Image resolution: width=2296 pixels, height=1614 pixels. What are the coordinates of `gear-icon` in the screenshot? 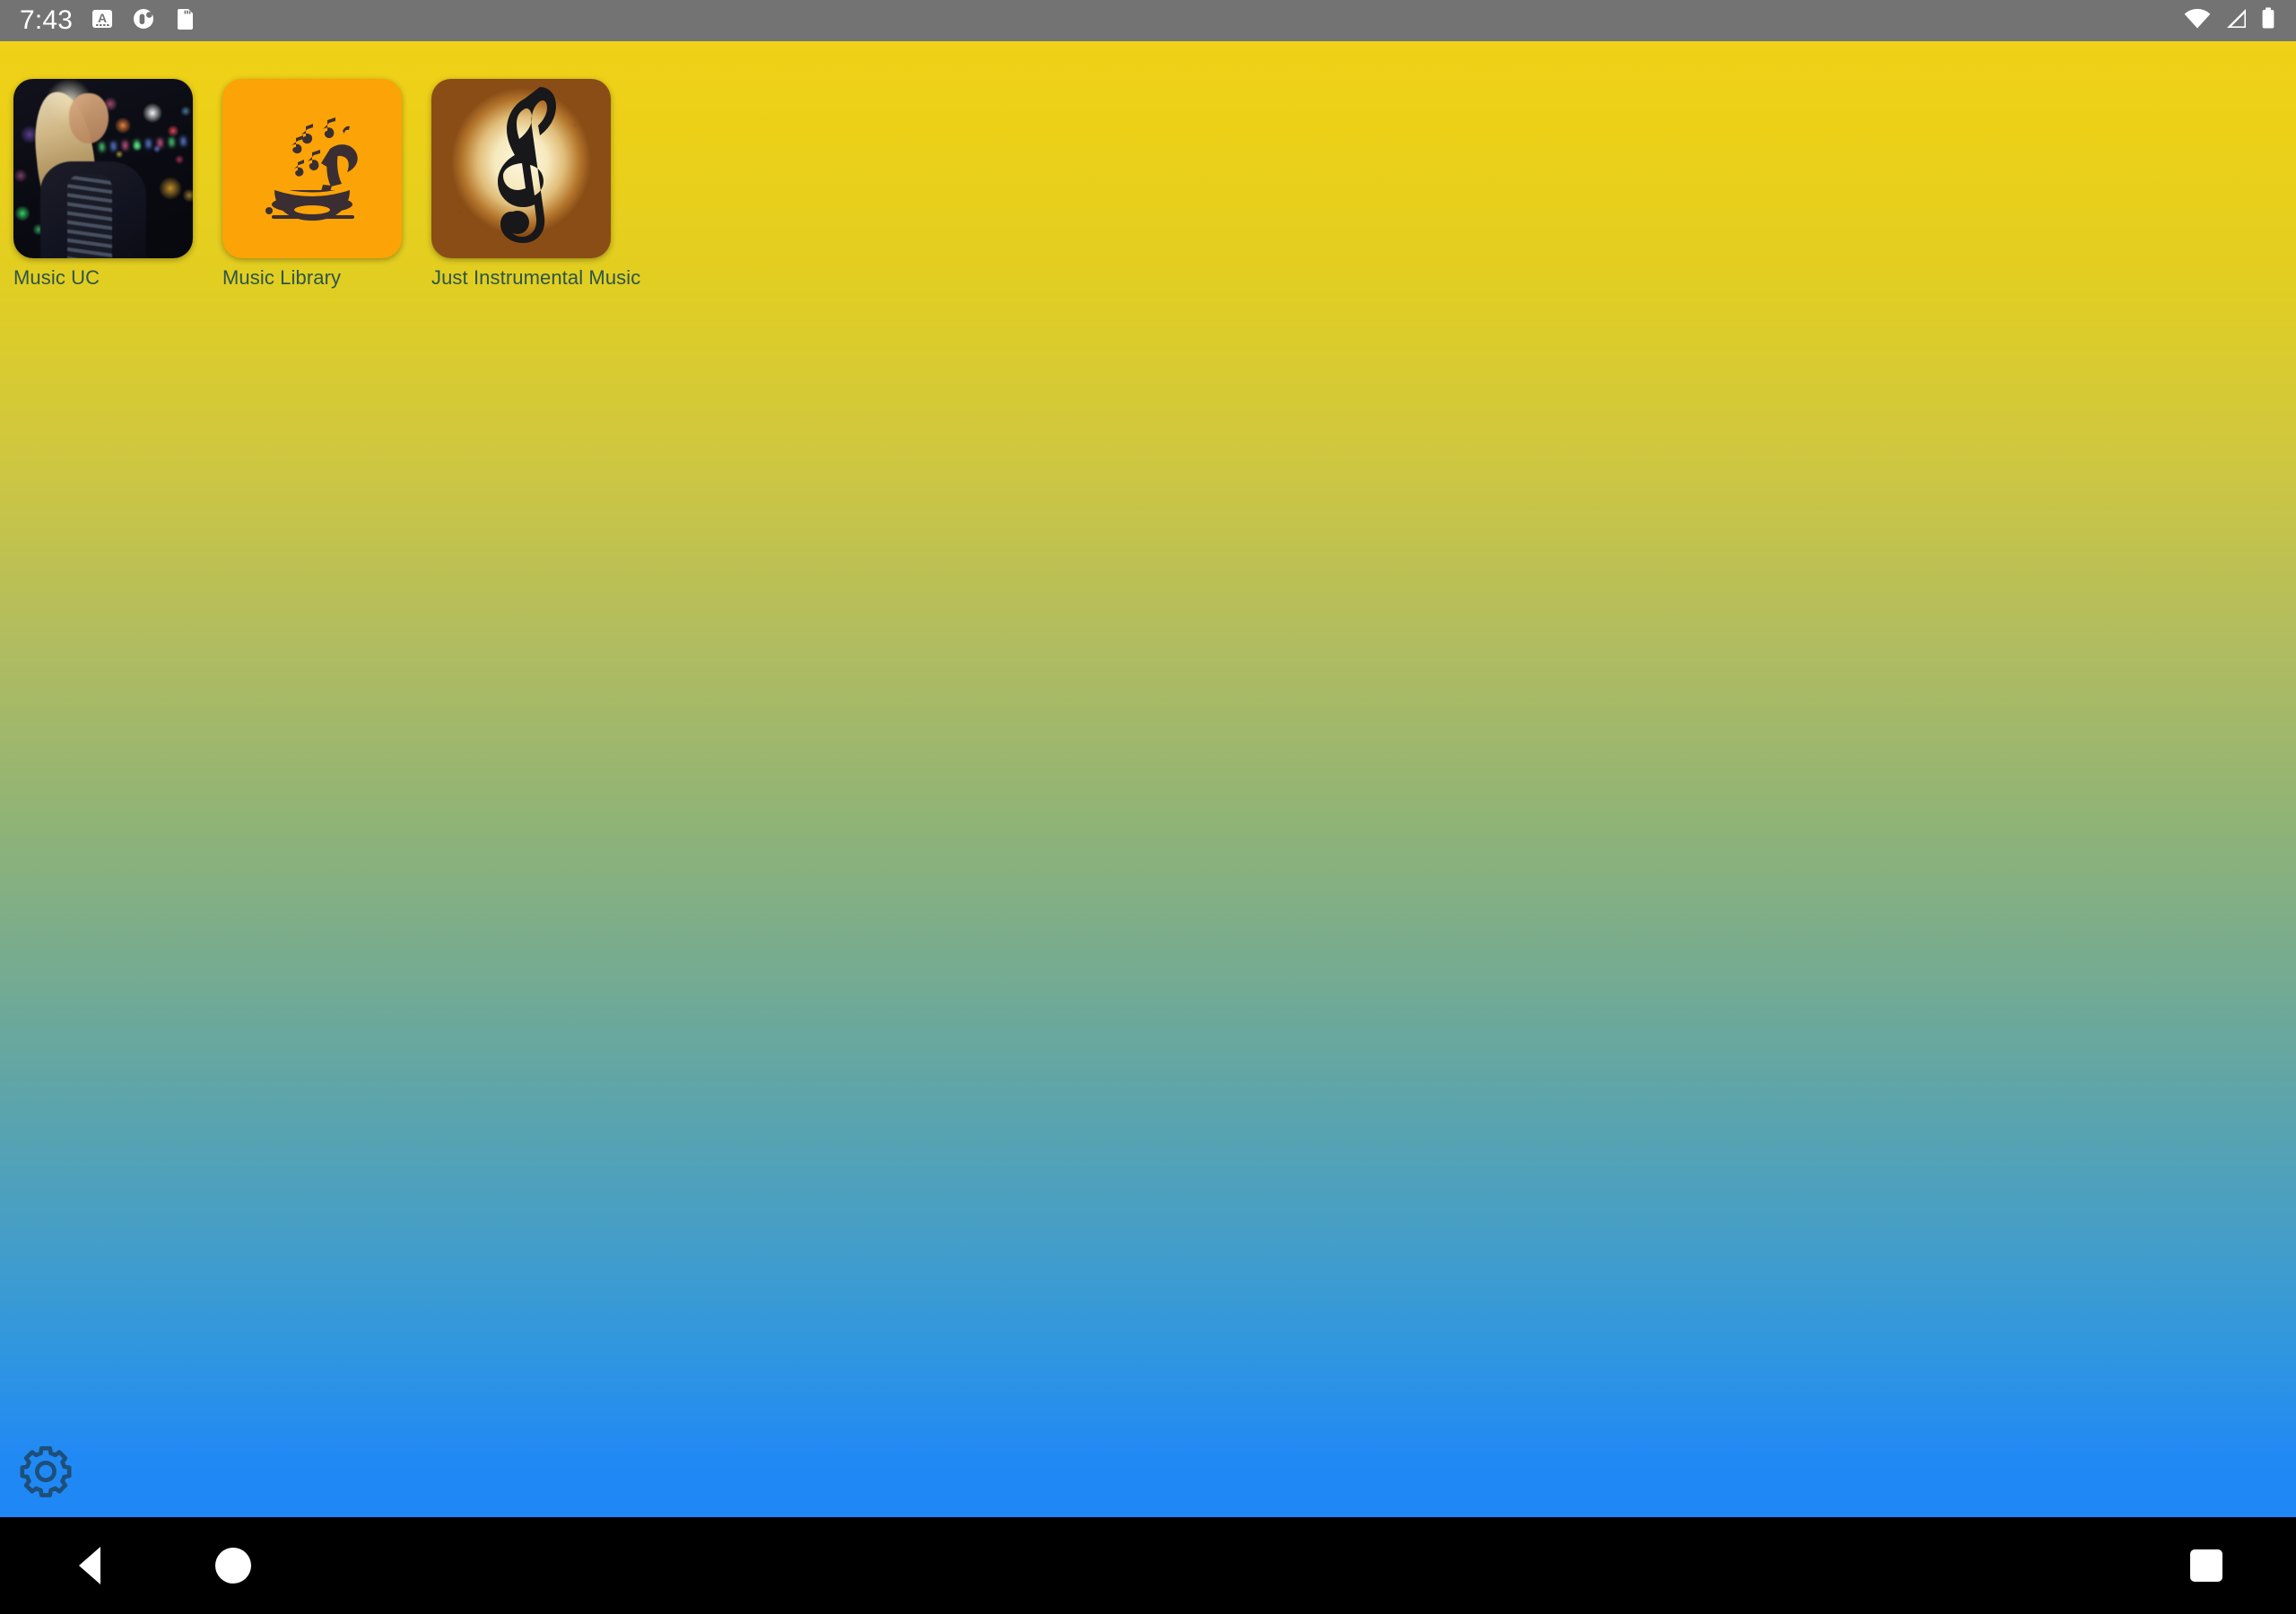 It's located at (46, 1471).